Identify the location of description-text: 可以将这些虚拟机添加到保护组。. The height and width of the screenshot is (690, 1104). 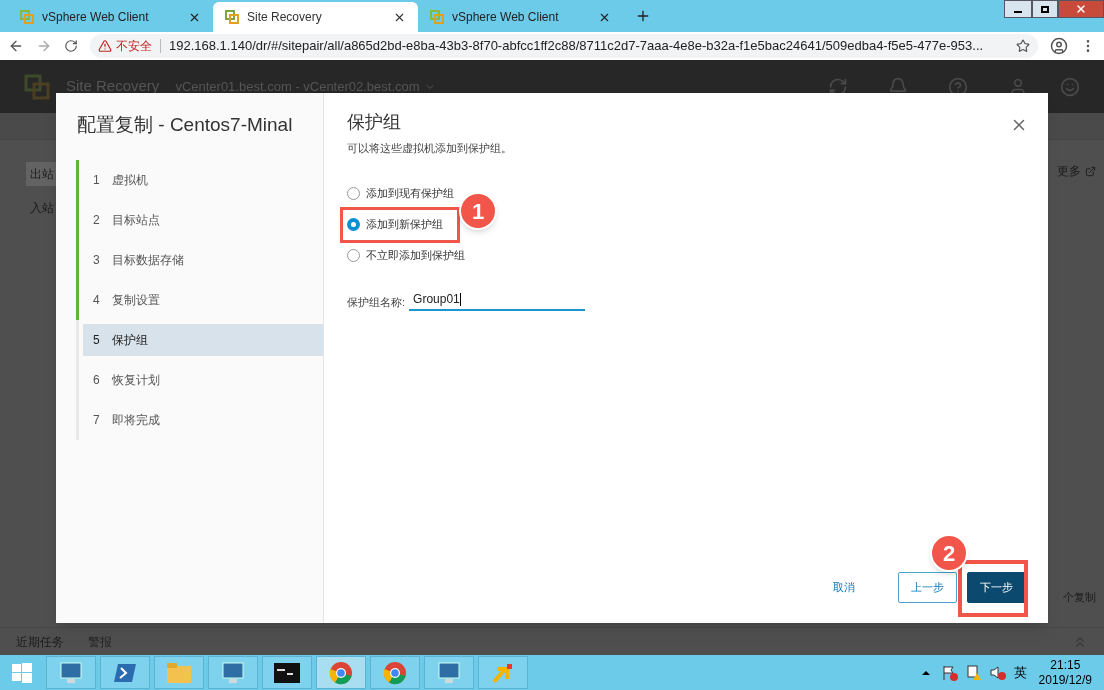
(430, 148).